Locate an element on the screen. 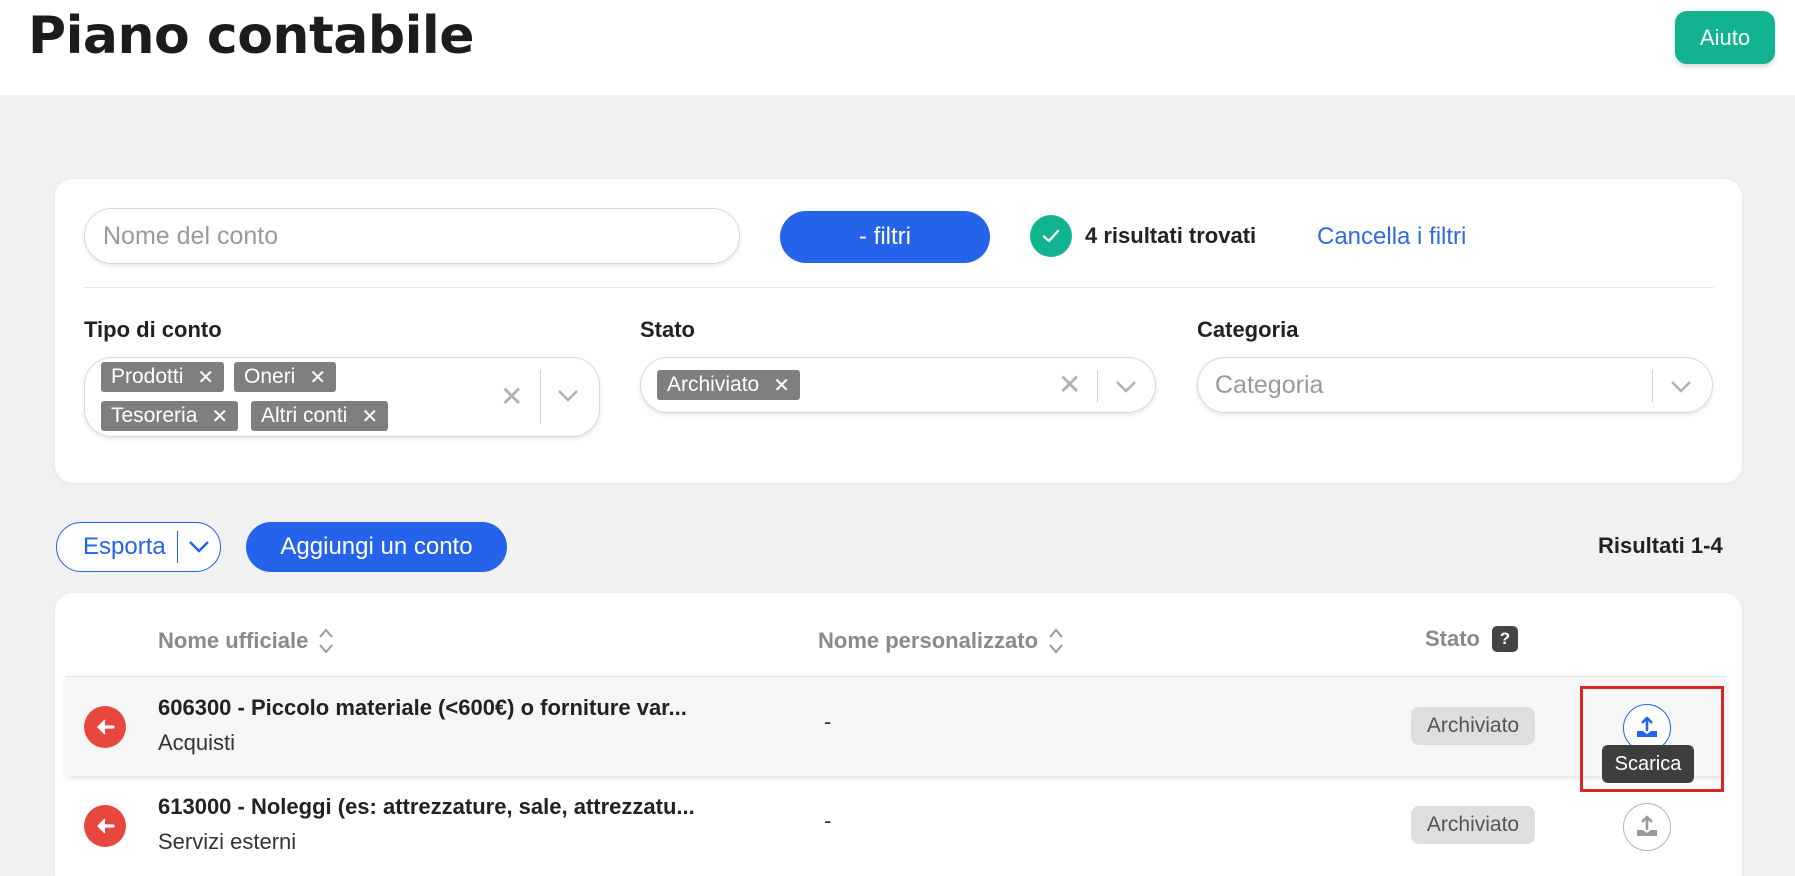  export-label: Esporta is located at coordinates (124, 546).